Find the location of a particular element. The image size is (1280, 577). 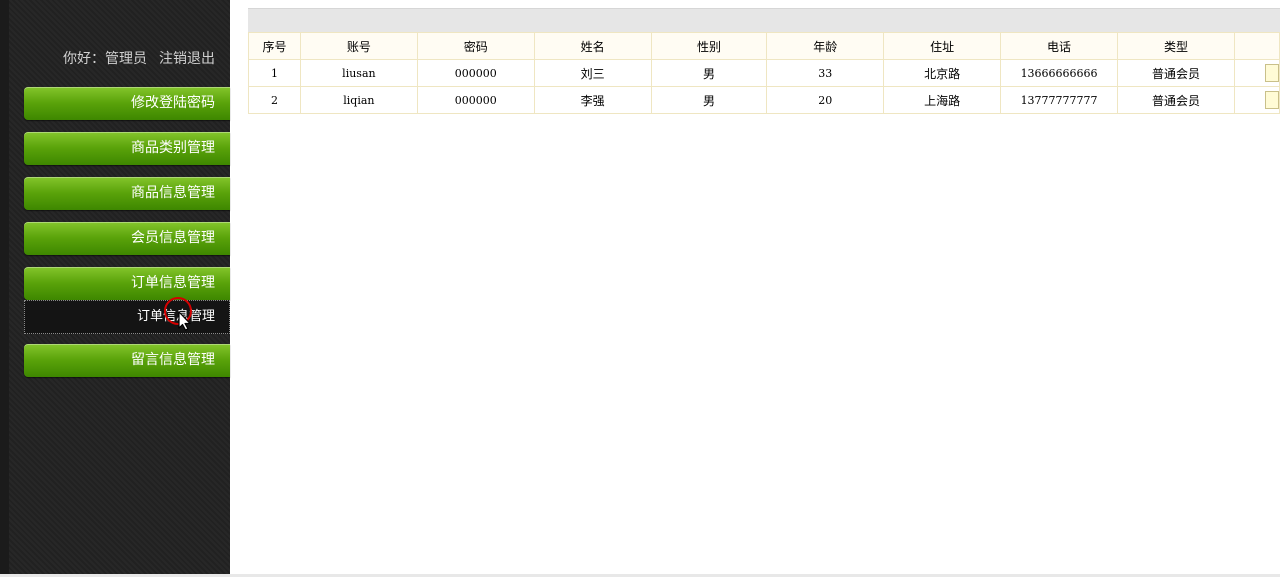

user-greeting-area: 你好：管理员 注销退出 is located at coordinates (139, 58).